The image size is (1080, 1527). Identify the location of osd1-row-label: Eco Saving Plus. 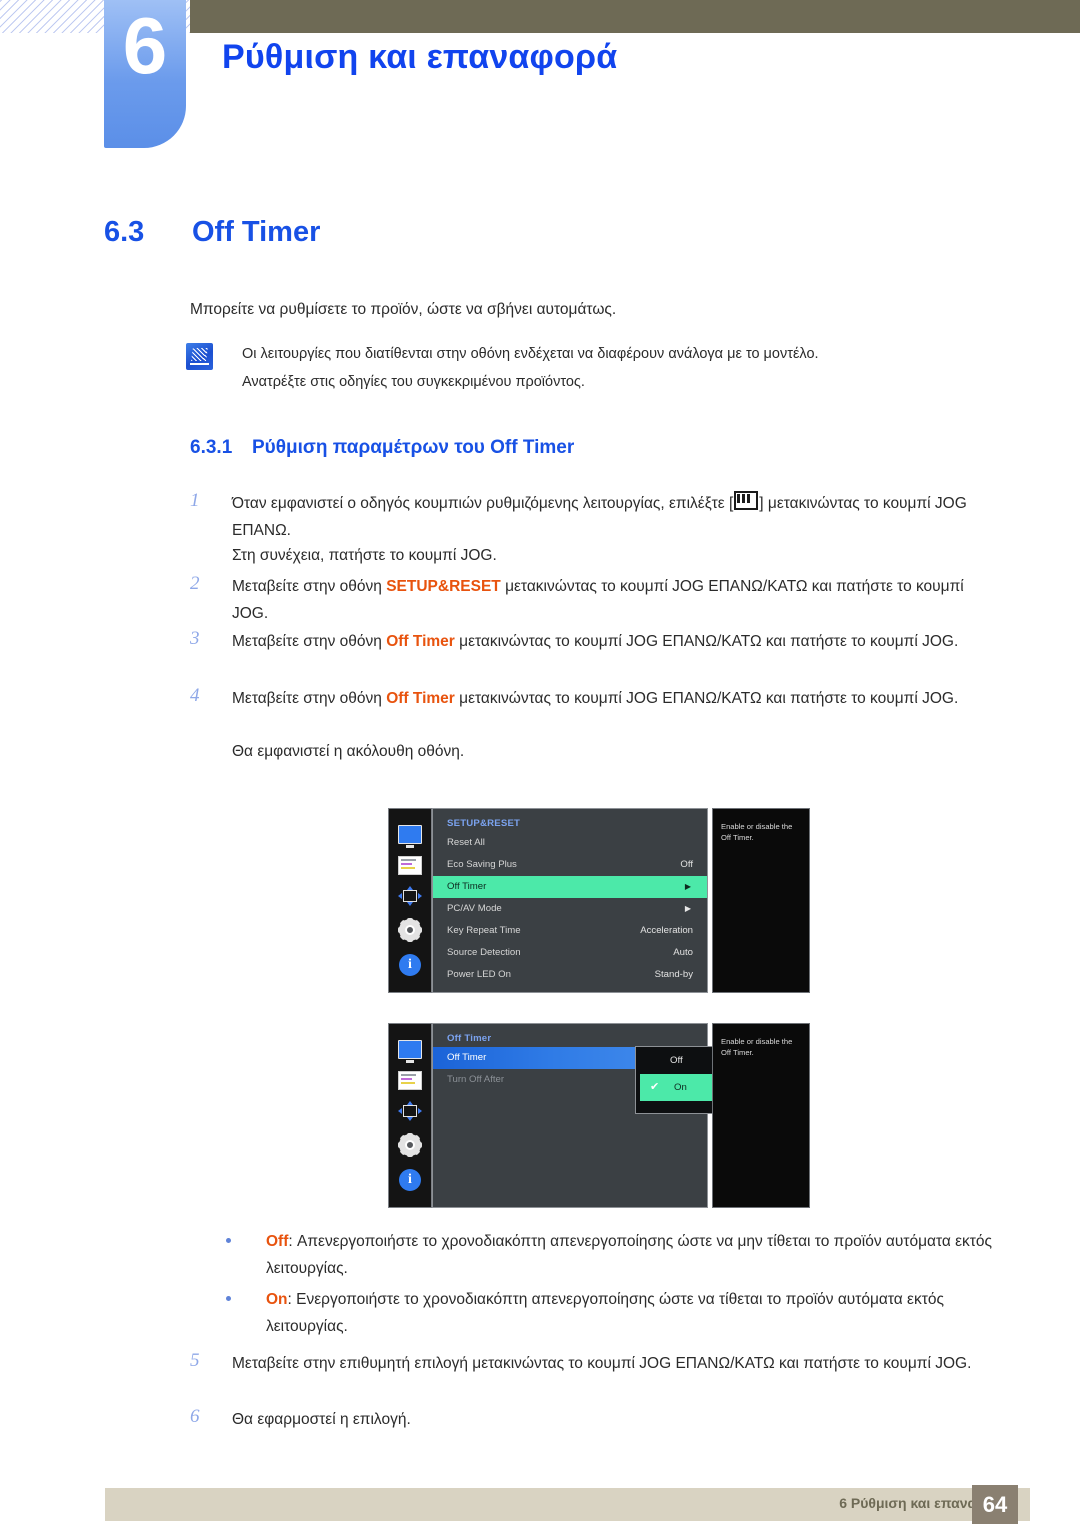
(482, 864).